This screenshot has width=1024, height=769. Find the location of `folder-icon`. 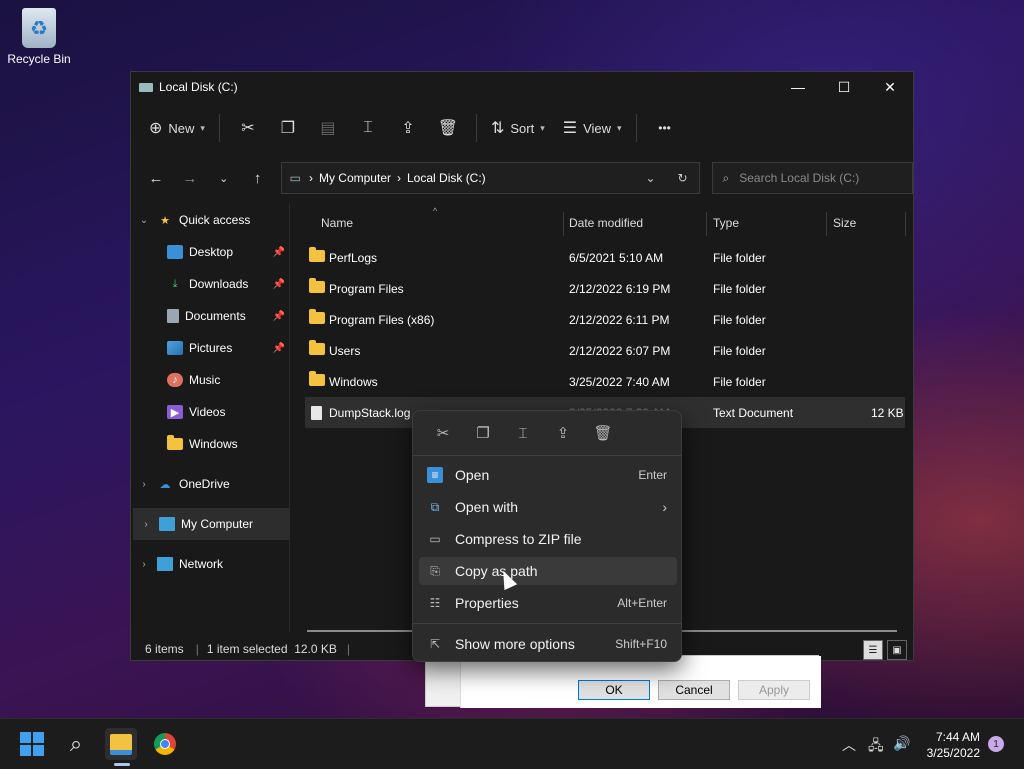

folder-icon is located at coordinates (317, 287).